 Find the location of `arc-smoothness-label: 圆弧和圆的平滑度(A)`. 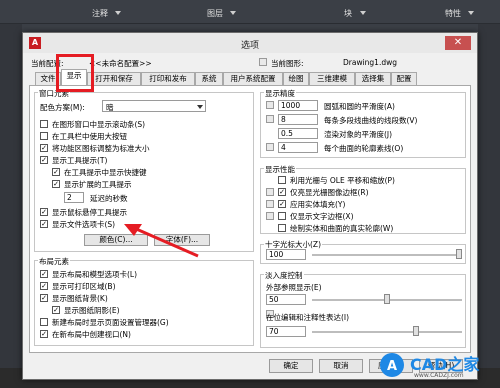

arc-smoothness-label: 圆弧和圆的平滑度(A) is located at coordinates (359, 106).